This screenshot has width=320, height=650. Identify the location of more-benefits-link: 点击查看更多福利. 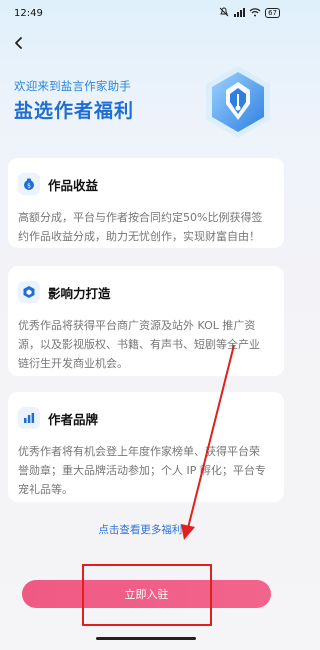
(146, 529).